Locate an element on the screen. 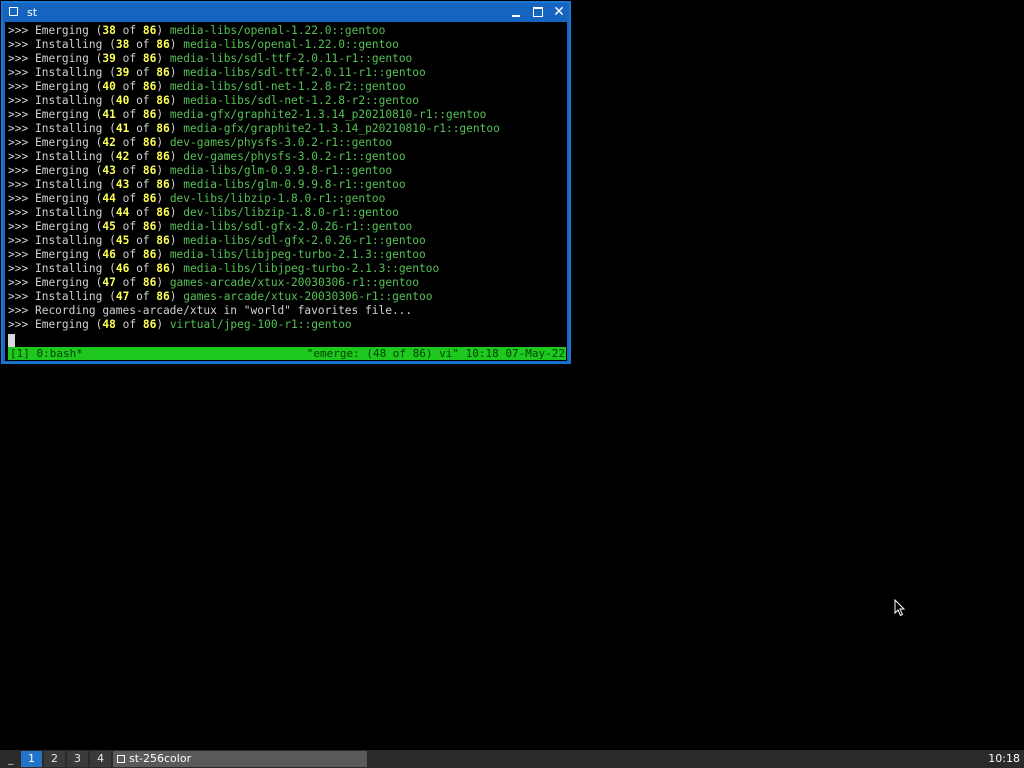 The width and height of the screenshot is (1024, 768). maximize-button is located at coordinates (538, 12).